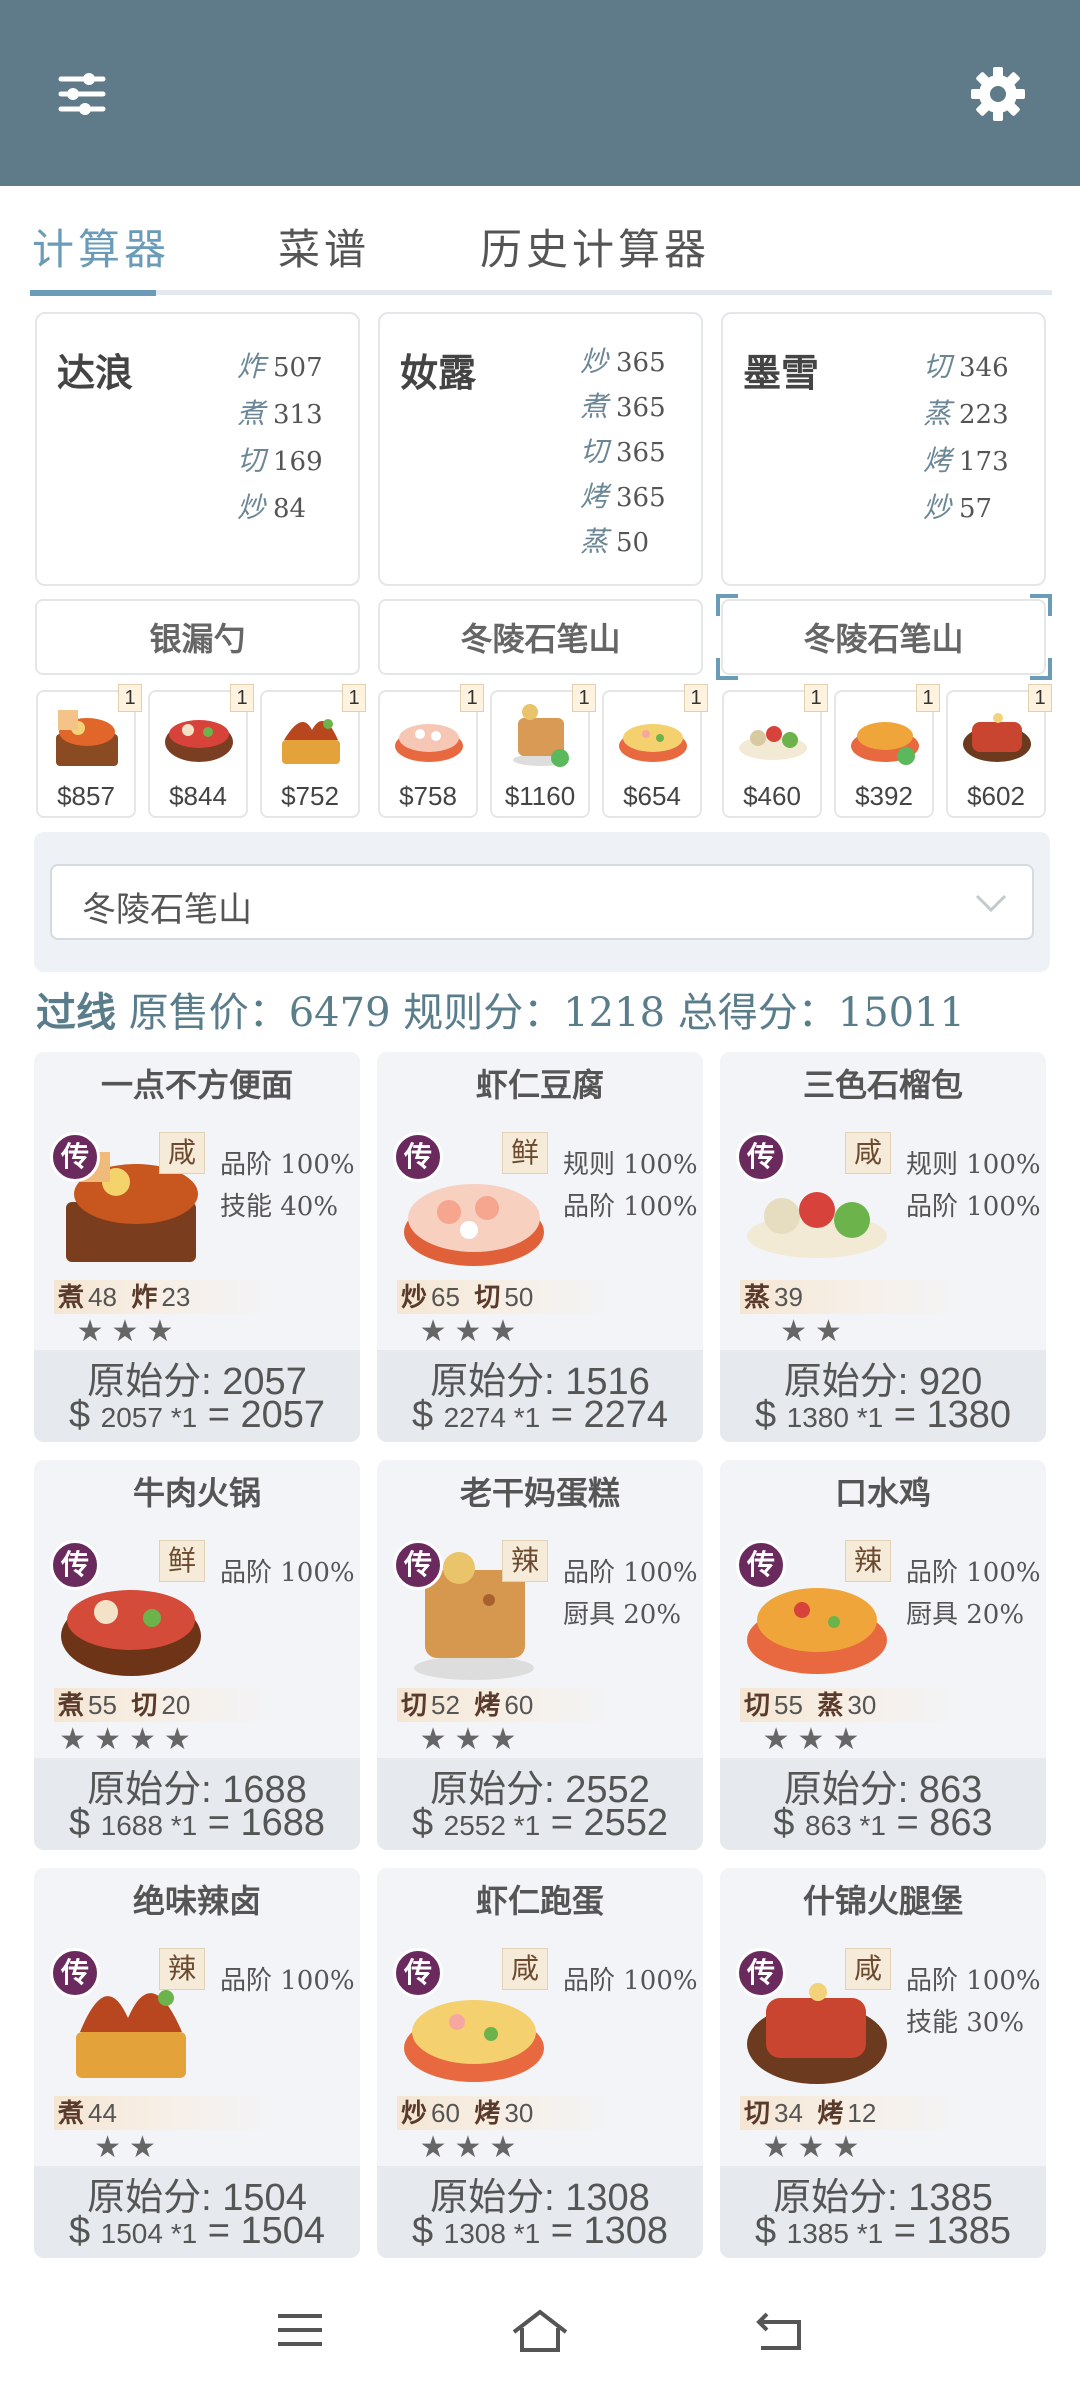 The width and height of the screenshot is (1080, 2400). I want to click on score-panel: 原始分: 920 $ 1380 *1 = 1380, so click(883, 1396).